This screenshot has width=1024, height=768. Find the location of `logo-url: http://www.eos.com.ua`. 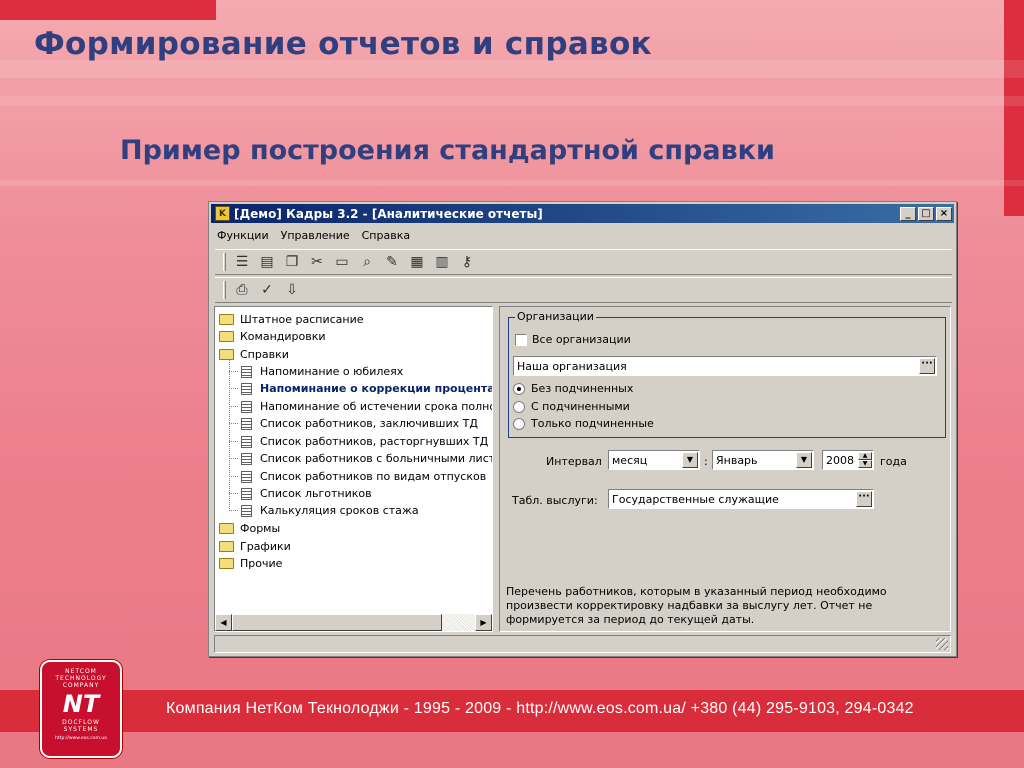

logo-url: http://www.eos.com.ua is located at coordinates (81, 738).